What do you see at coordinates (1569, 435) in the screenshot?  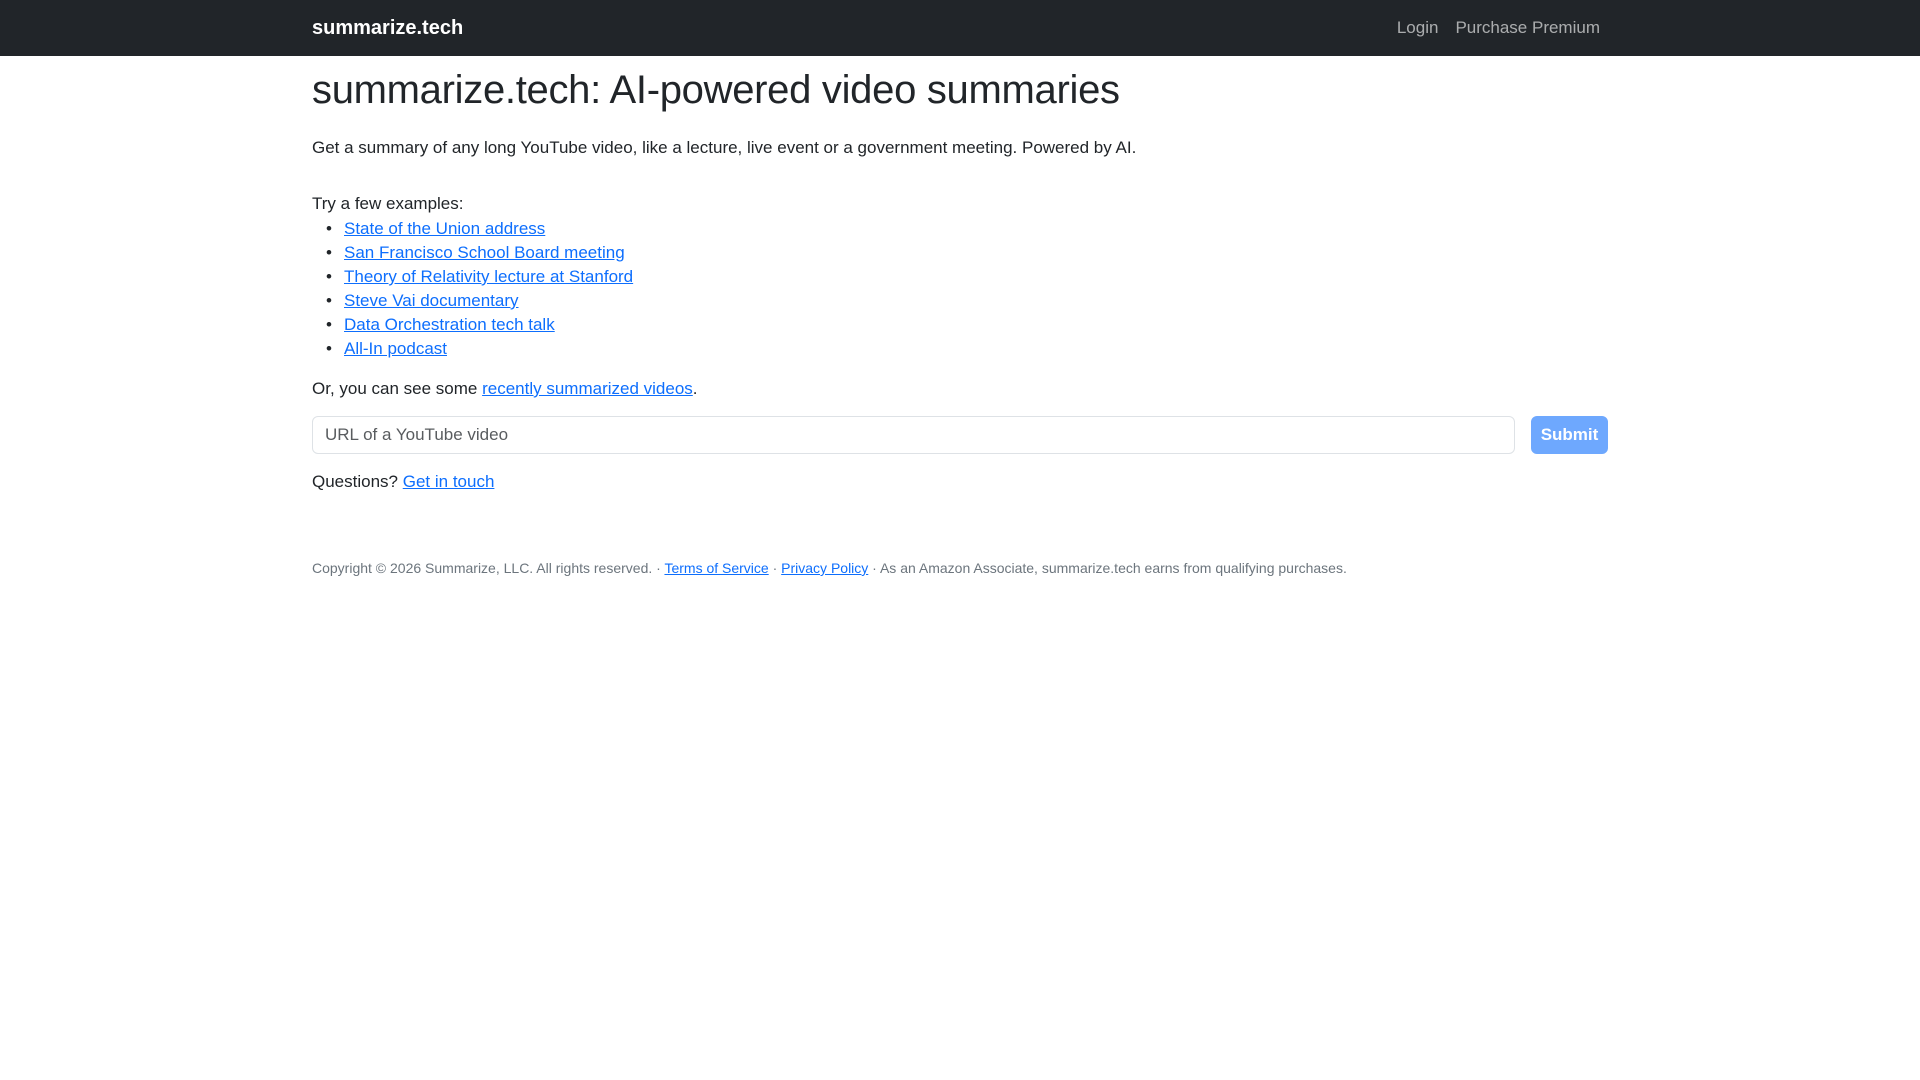 I see `submit-button: Submit` at bounding box center [1569, 435].